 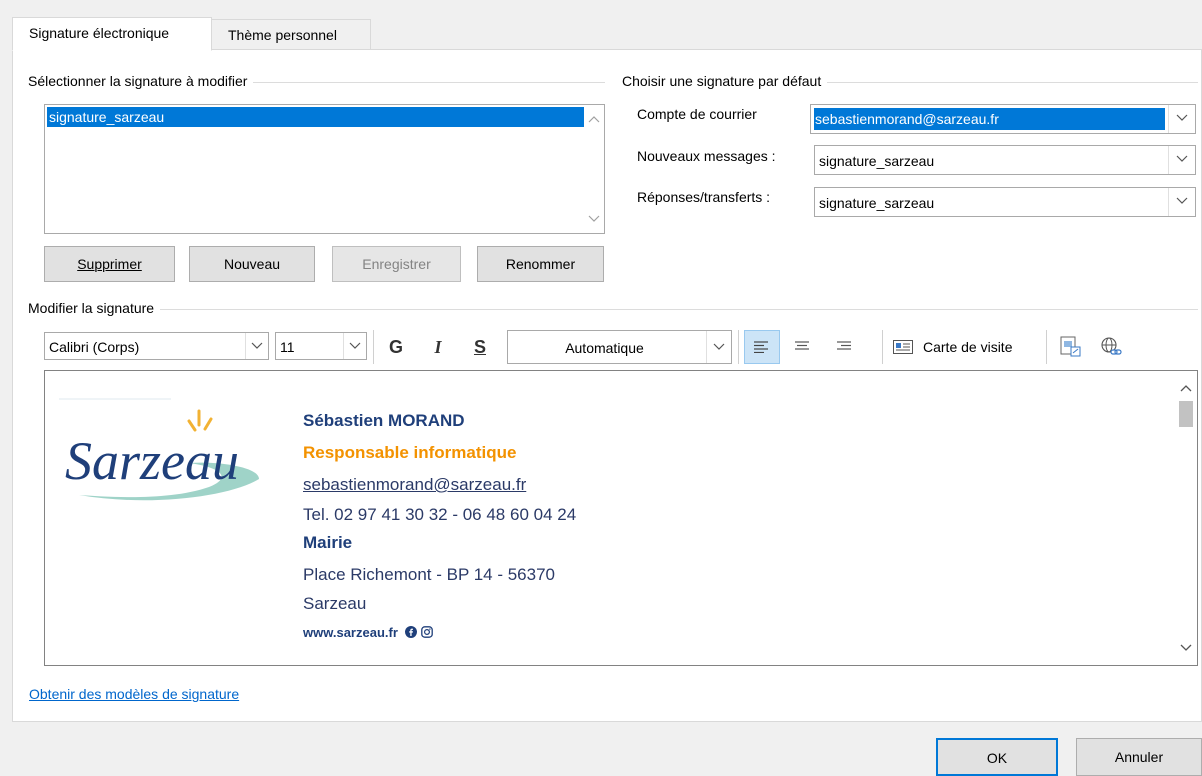 I want to click on rename-button: Renommer, so click(x=540, y=264).